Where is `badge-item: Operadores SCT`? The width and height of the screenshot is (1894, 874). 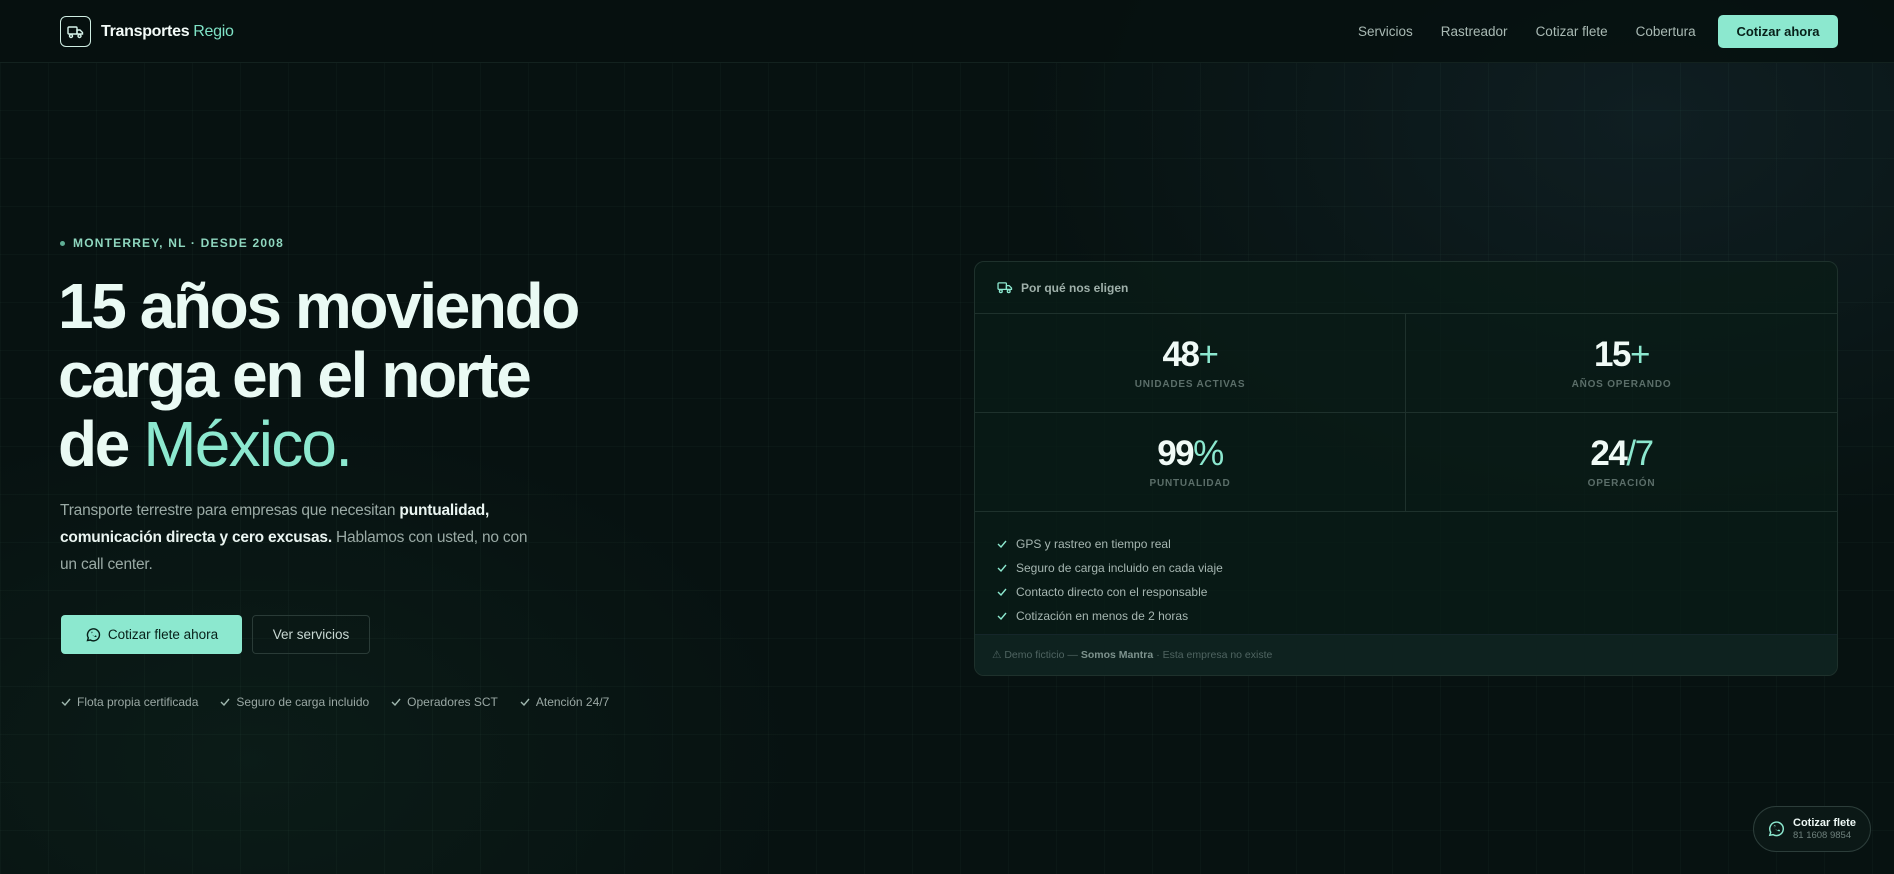 badge-item: Operadores SCT is located at coordinates (444, 702).